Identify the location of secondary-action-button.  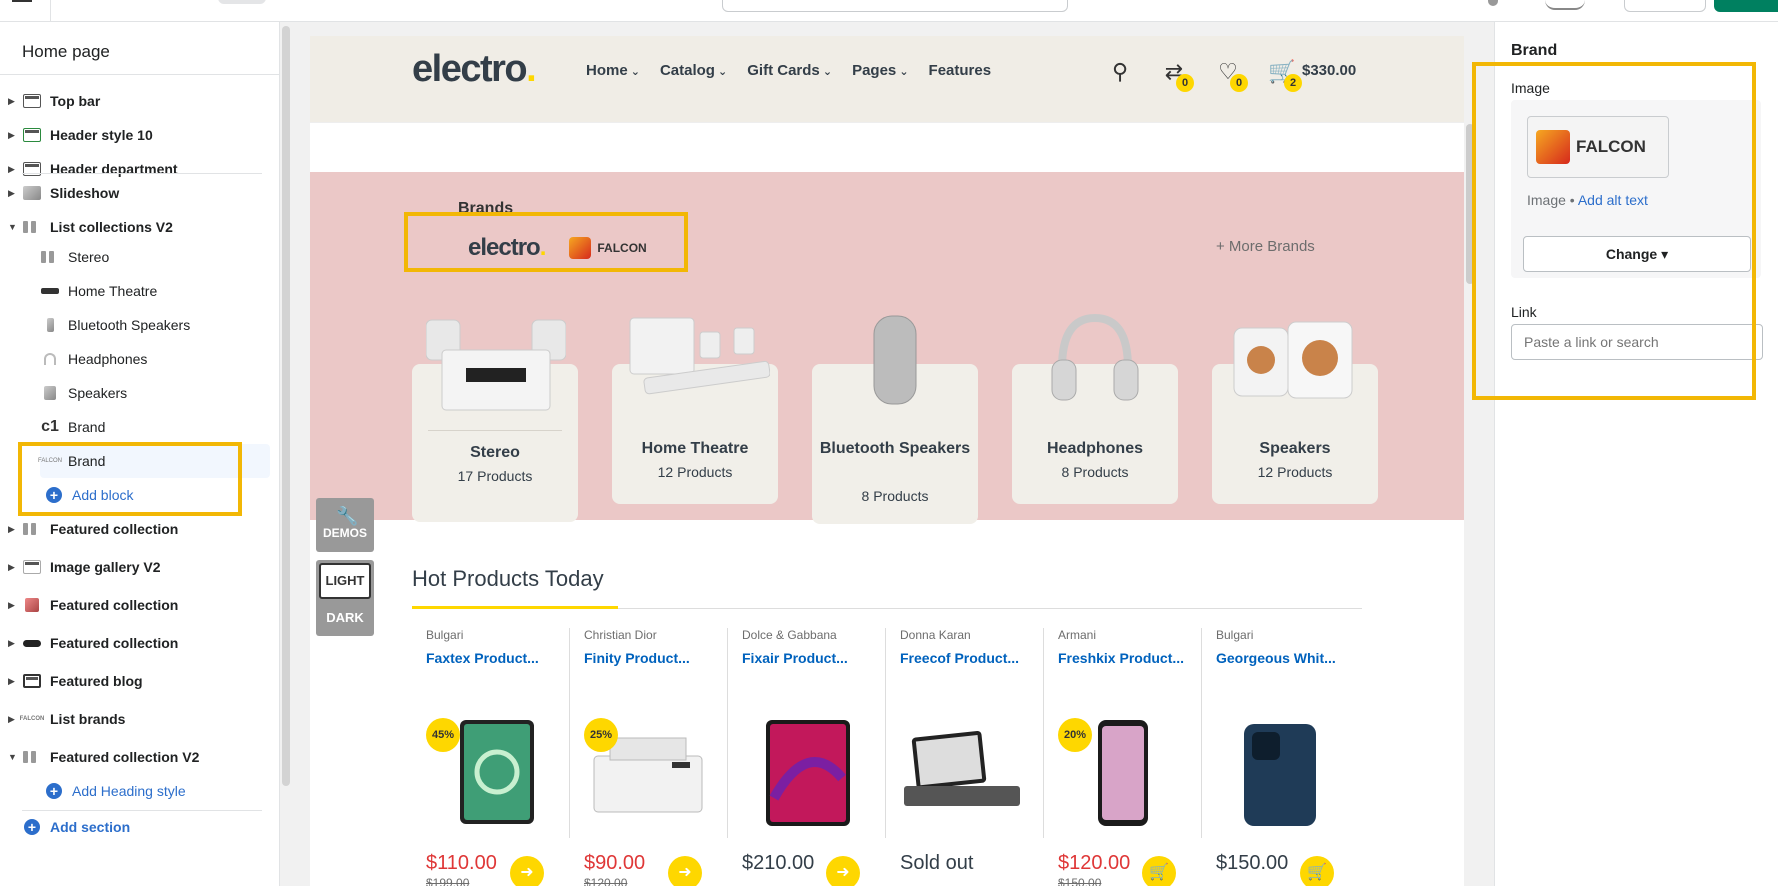
(1665, 6).